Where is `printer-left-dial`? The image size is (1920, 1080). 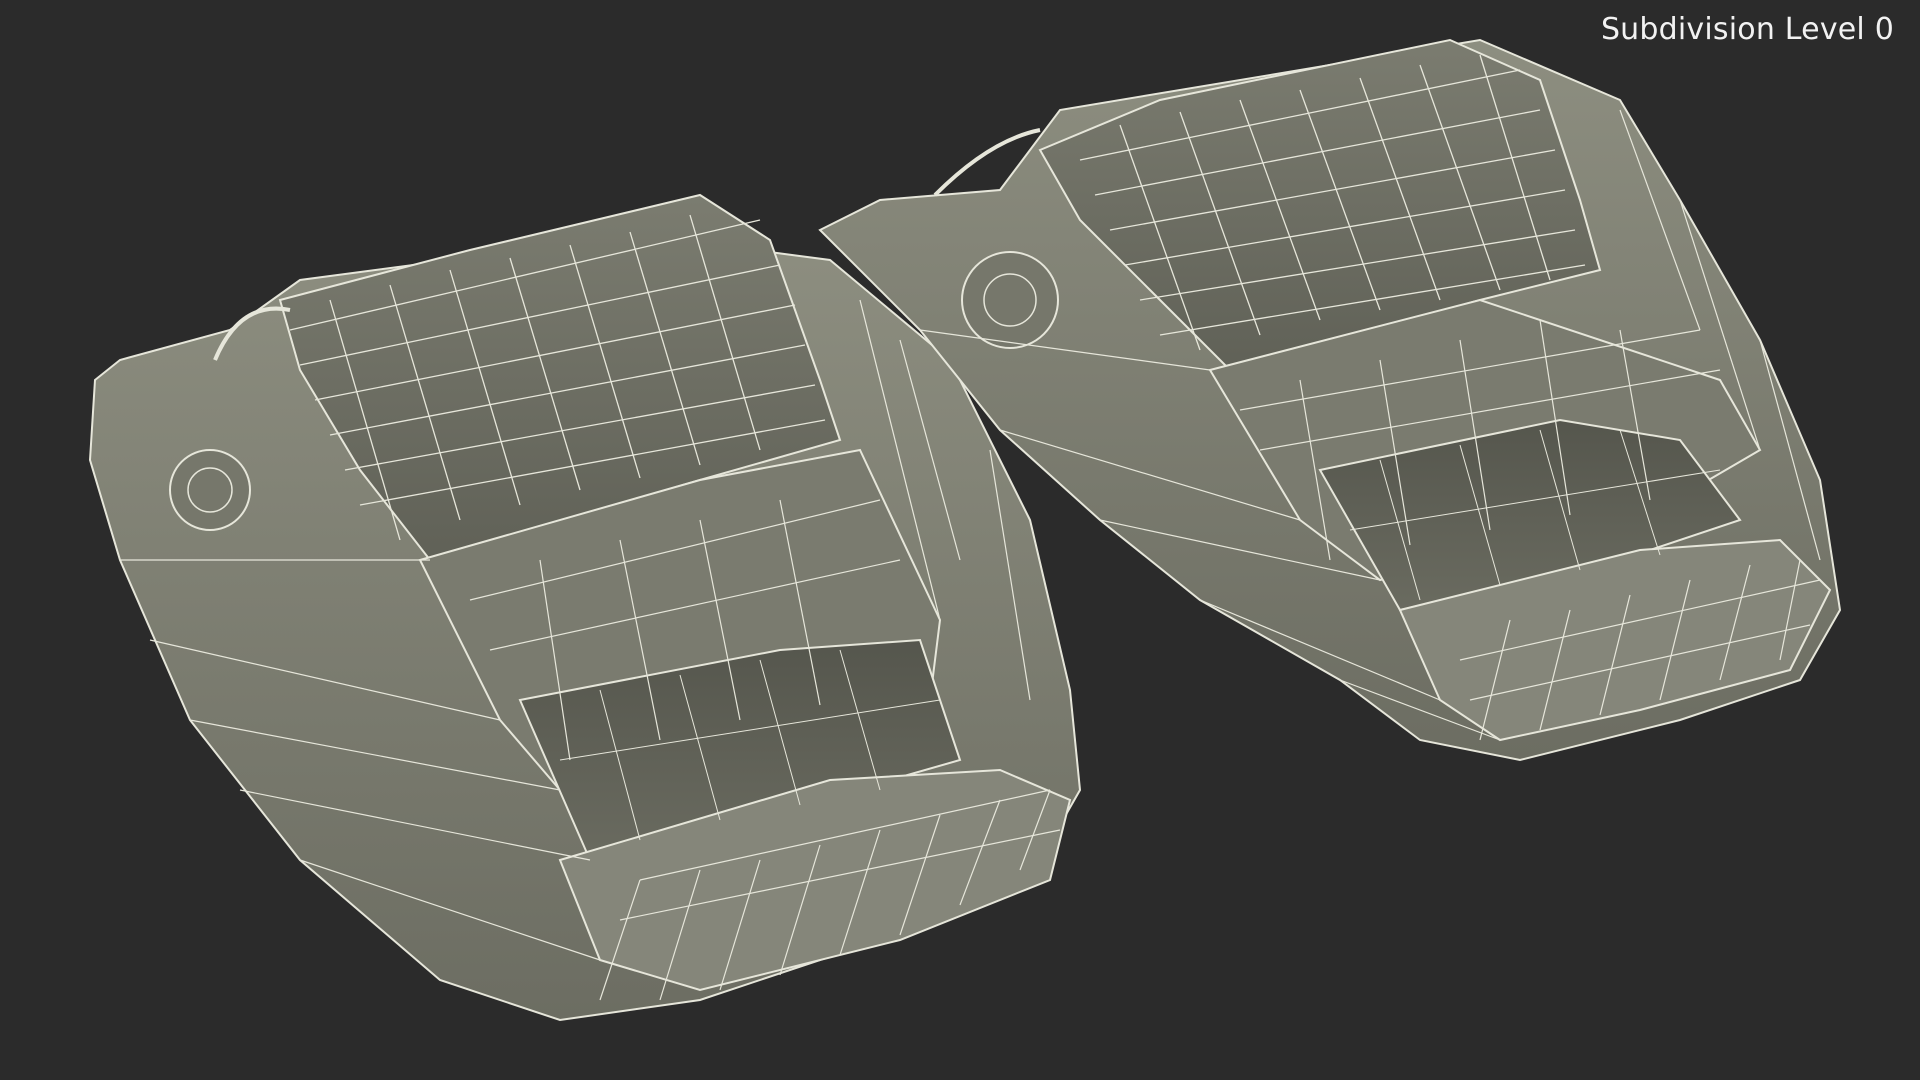
printer-left-dial is located at coordinates (210, 490).